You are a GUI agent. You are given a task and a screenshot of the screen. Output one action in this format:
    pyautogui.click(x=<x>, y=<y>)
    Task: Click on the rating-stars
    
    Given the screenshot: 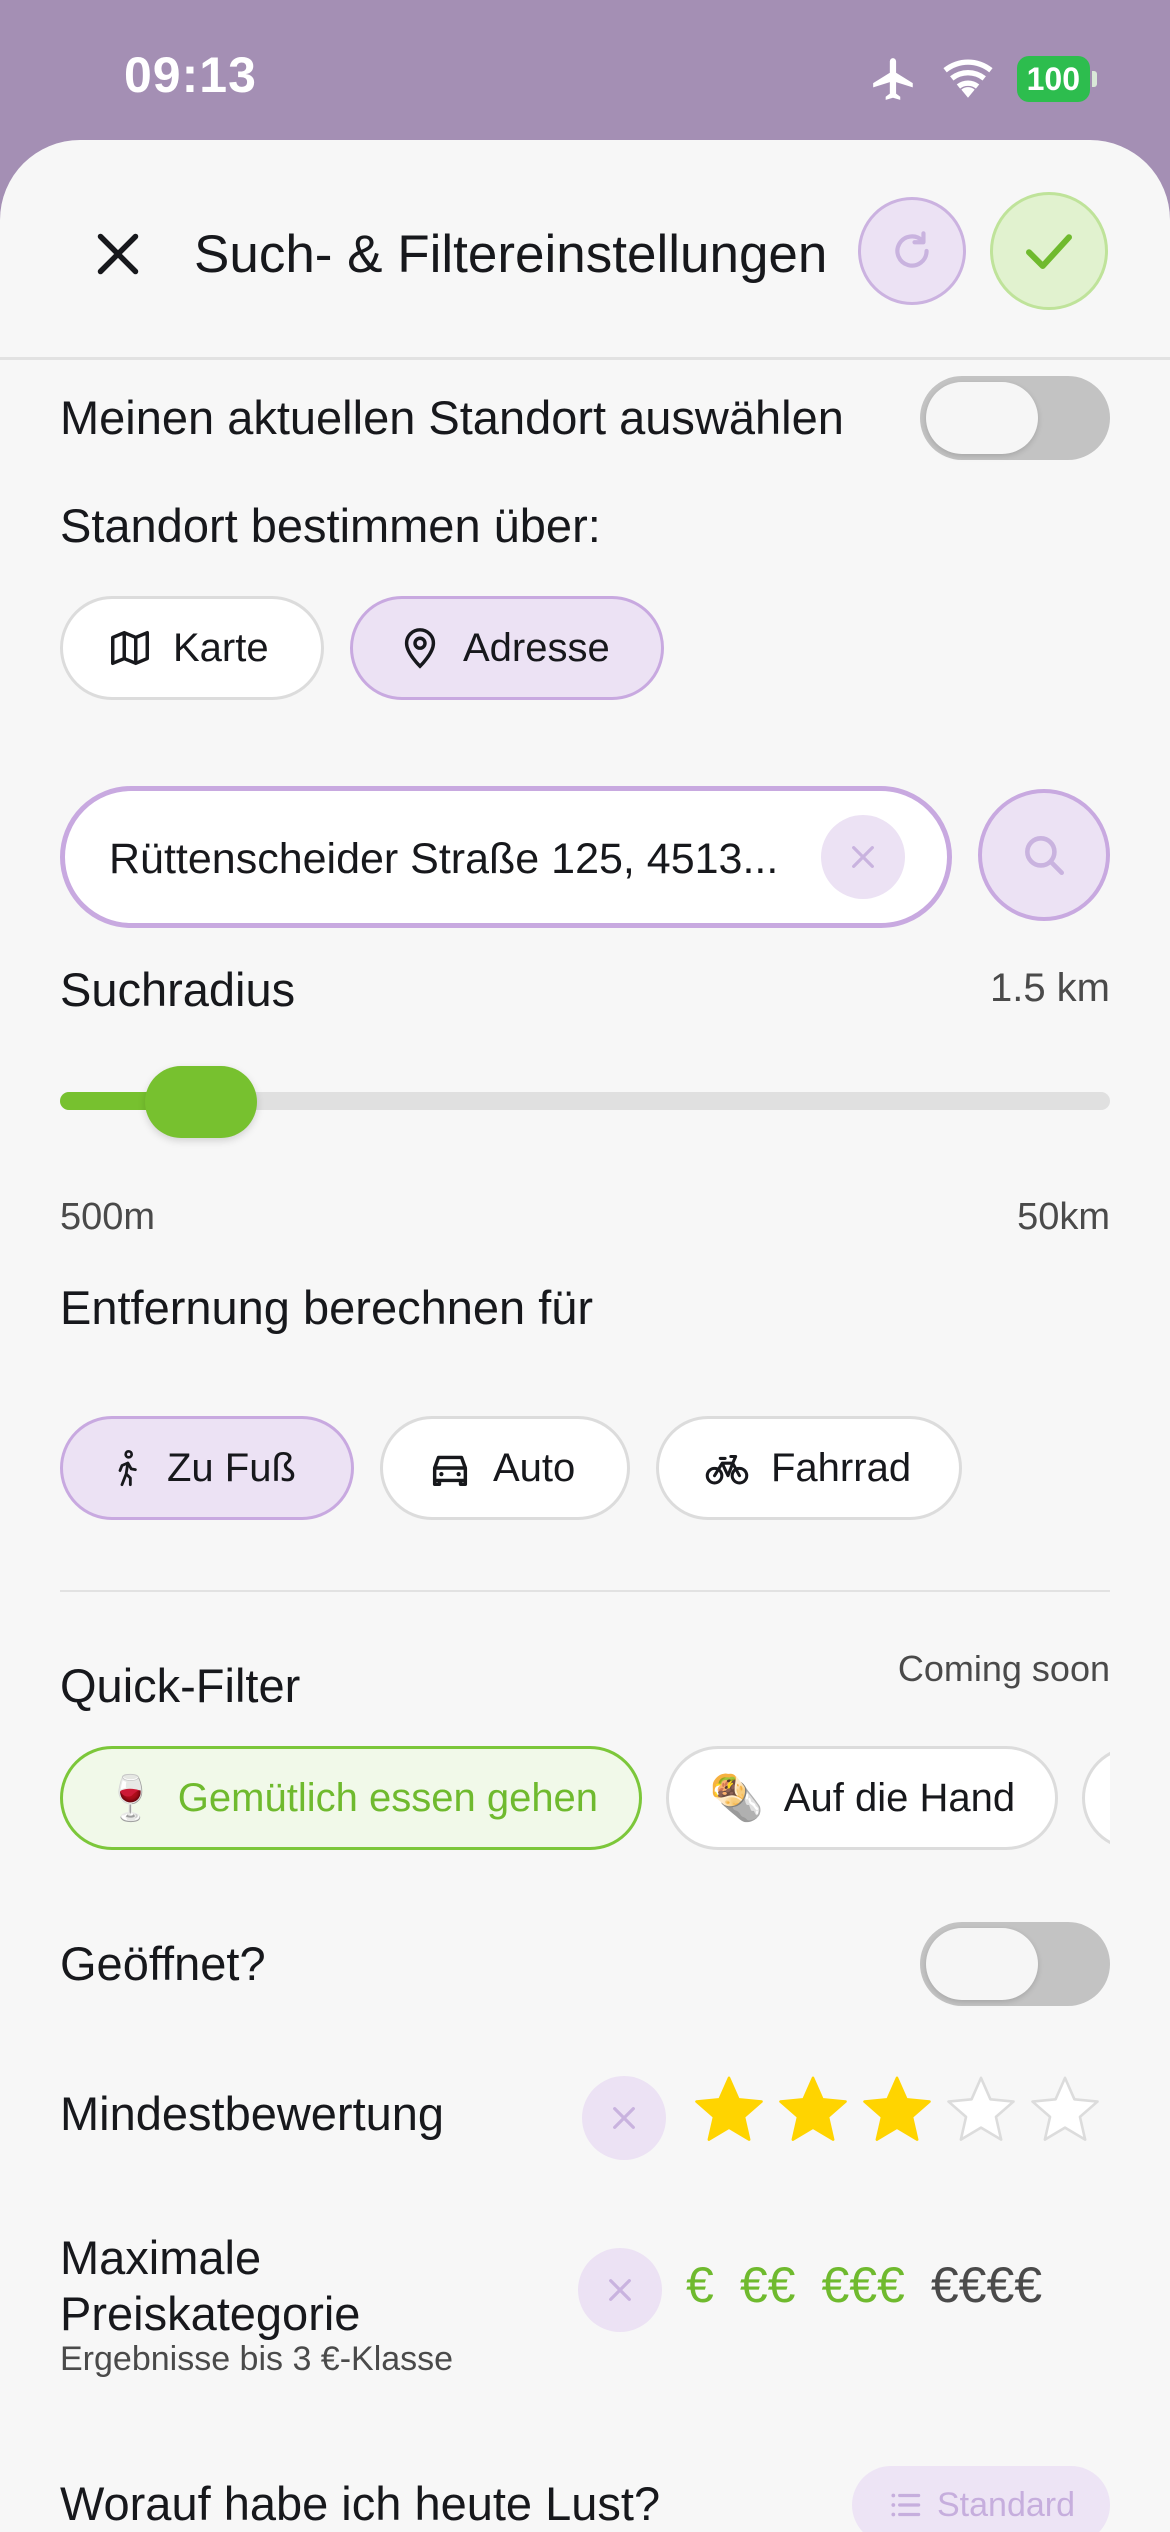 What is the action you would take?
    pyautogui.click(x=897, y=2111)
    